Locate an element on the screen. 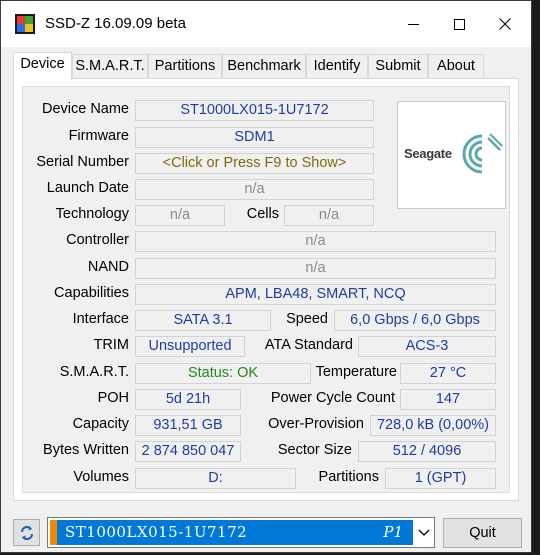 This screenshot has width=540, height=555. capacity-field: 931,51 GB is located at coordinates (188, 425).